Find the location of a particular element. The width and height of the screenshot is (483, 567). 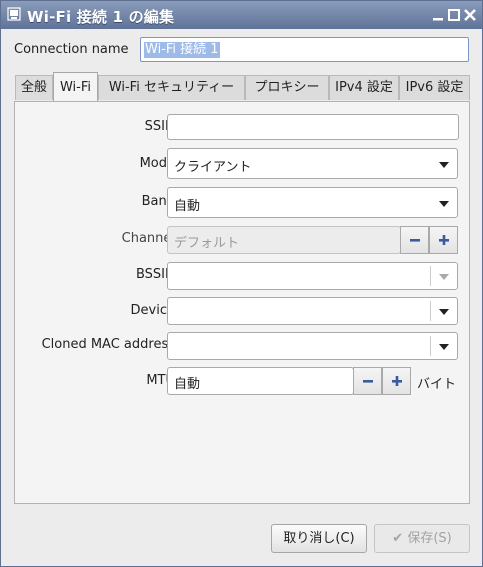

device-combobox is located at coordinates (312, 311).